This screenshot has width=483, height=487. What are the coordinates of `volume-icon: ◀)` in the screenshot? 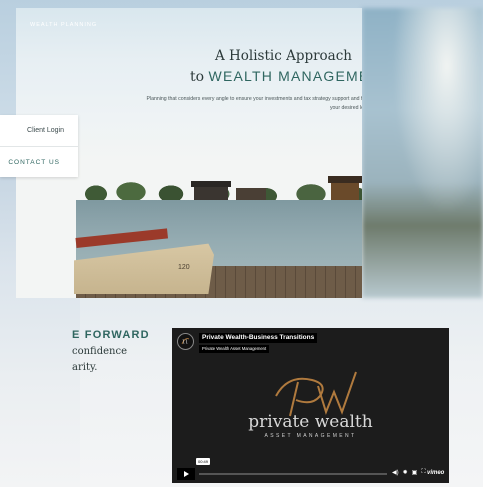 It's located at (395, 472).